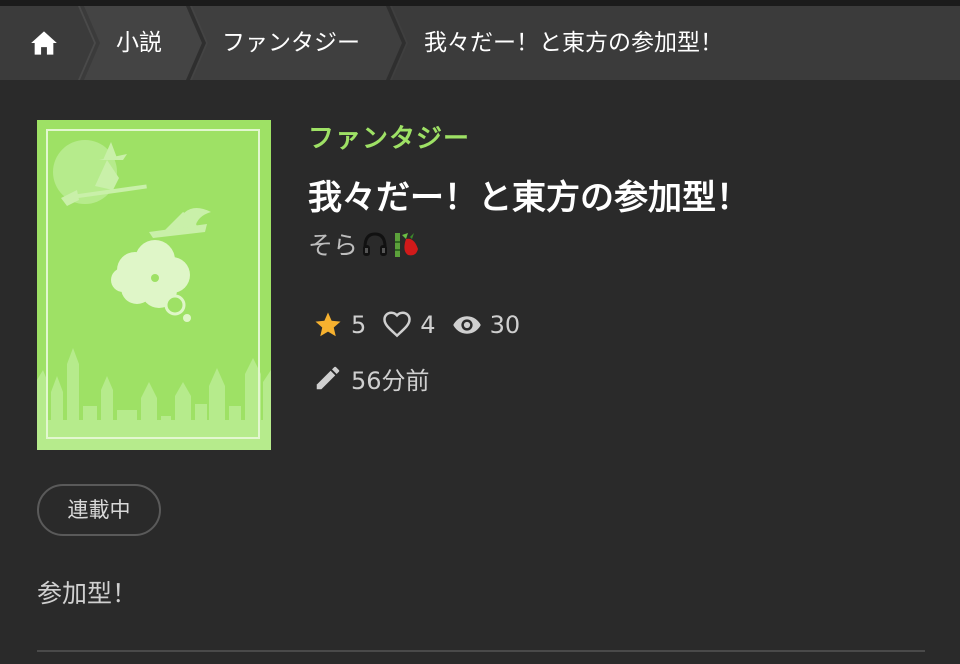 The width and height of the screenshot is (960, 664). What do you see at coordinates (328, 378) in the screenshot?
I see `pencil-icon` at bounding box center [328, 378].